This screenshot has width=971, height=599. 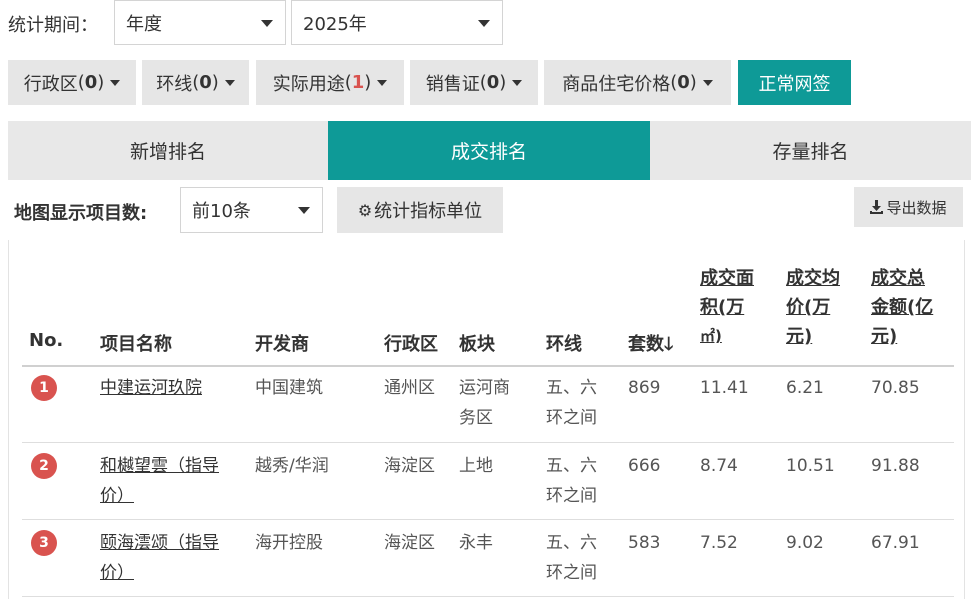 What do you see at coordinates (308, 84) in the screenshot?
I see `filter-label: 实际用途` at bounding box center [308, 84].